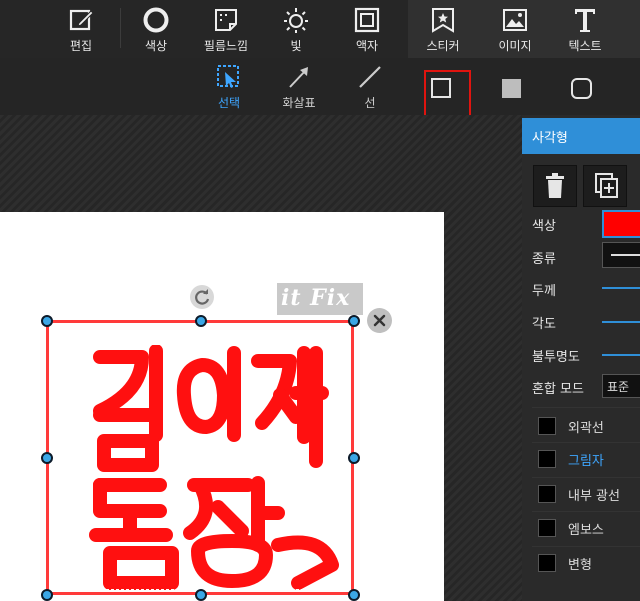  I want to click on resize-handle-top-right, so click(354, 321).